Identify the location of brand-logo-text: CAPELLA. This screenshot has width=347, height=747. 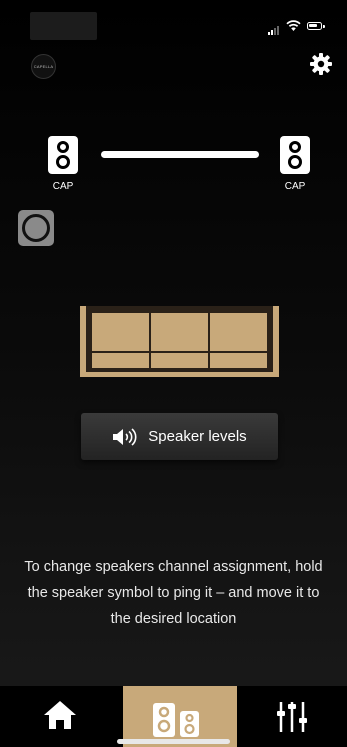
(43, 66).